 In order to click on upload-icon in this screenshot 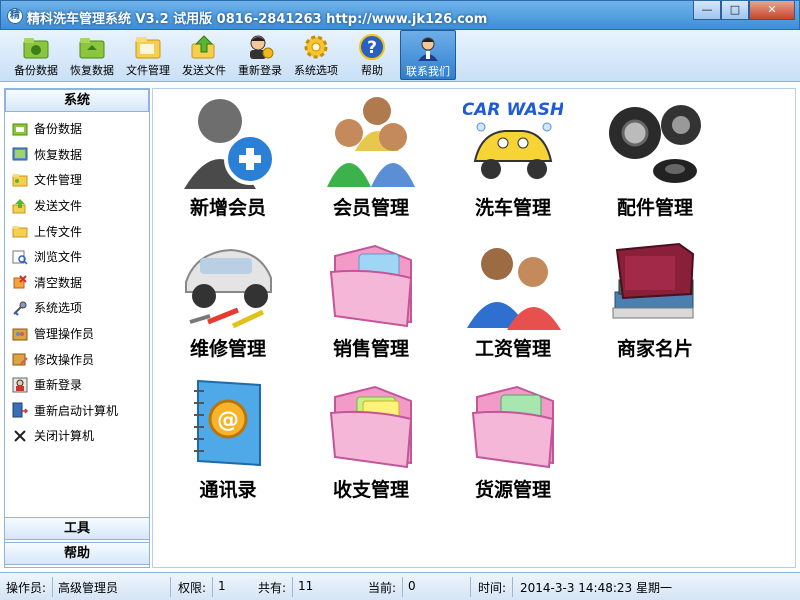, I will do `click(20, 232)`.